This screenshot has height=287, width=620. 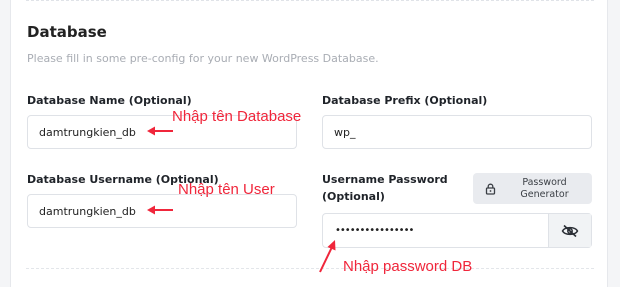 I want to click on top-divider, so click(x=310, y=0).